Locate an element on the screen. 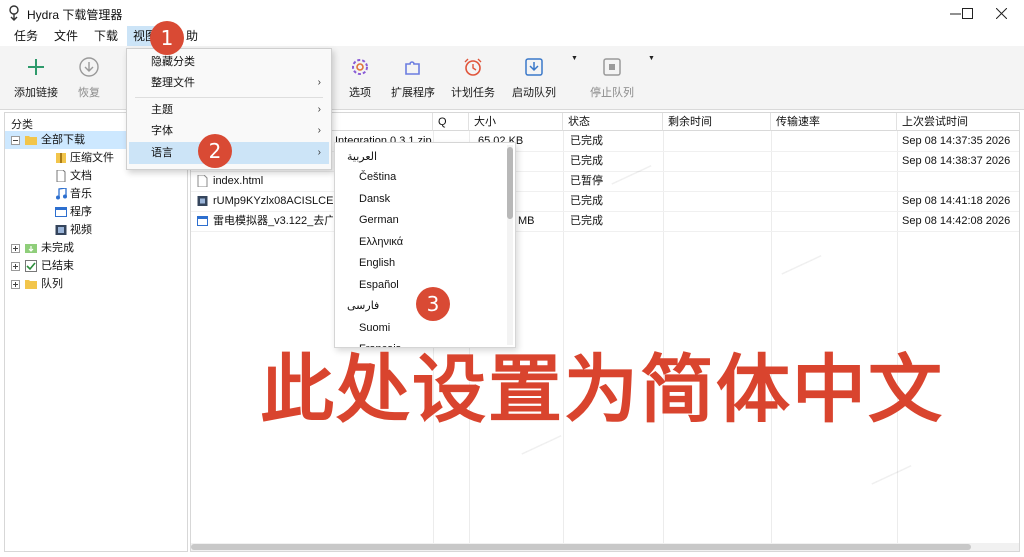 This screenshot has width=1024, height=557. queue-stop-icon is located at coordinates (612, 67).